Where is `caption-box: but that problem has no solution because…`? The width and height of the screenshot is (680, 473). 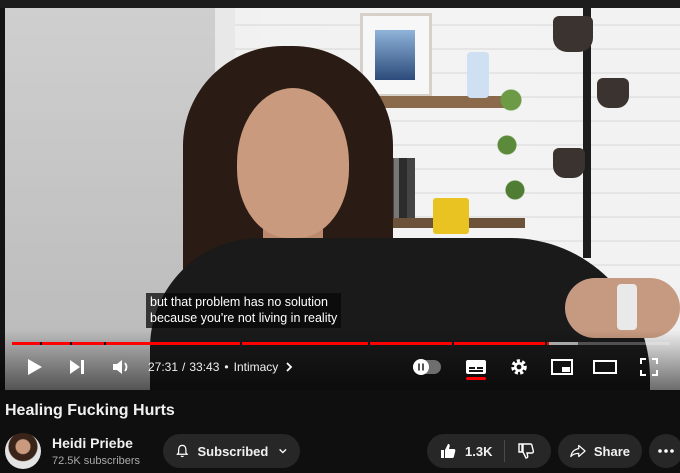
caption-box: but that problem has no solution because… is located at coordinates (244, 310).